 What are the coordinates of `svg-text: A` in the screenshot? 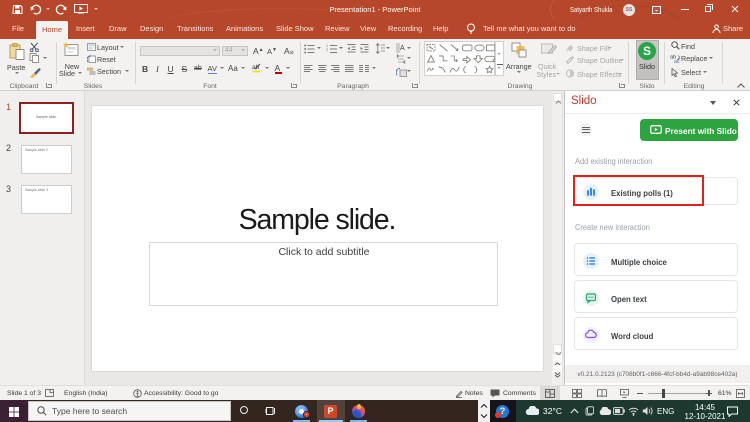 It's located at (402, 48).